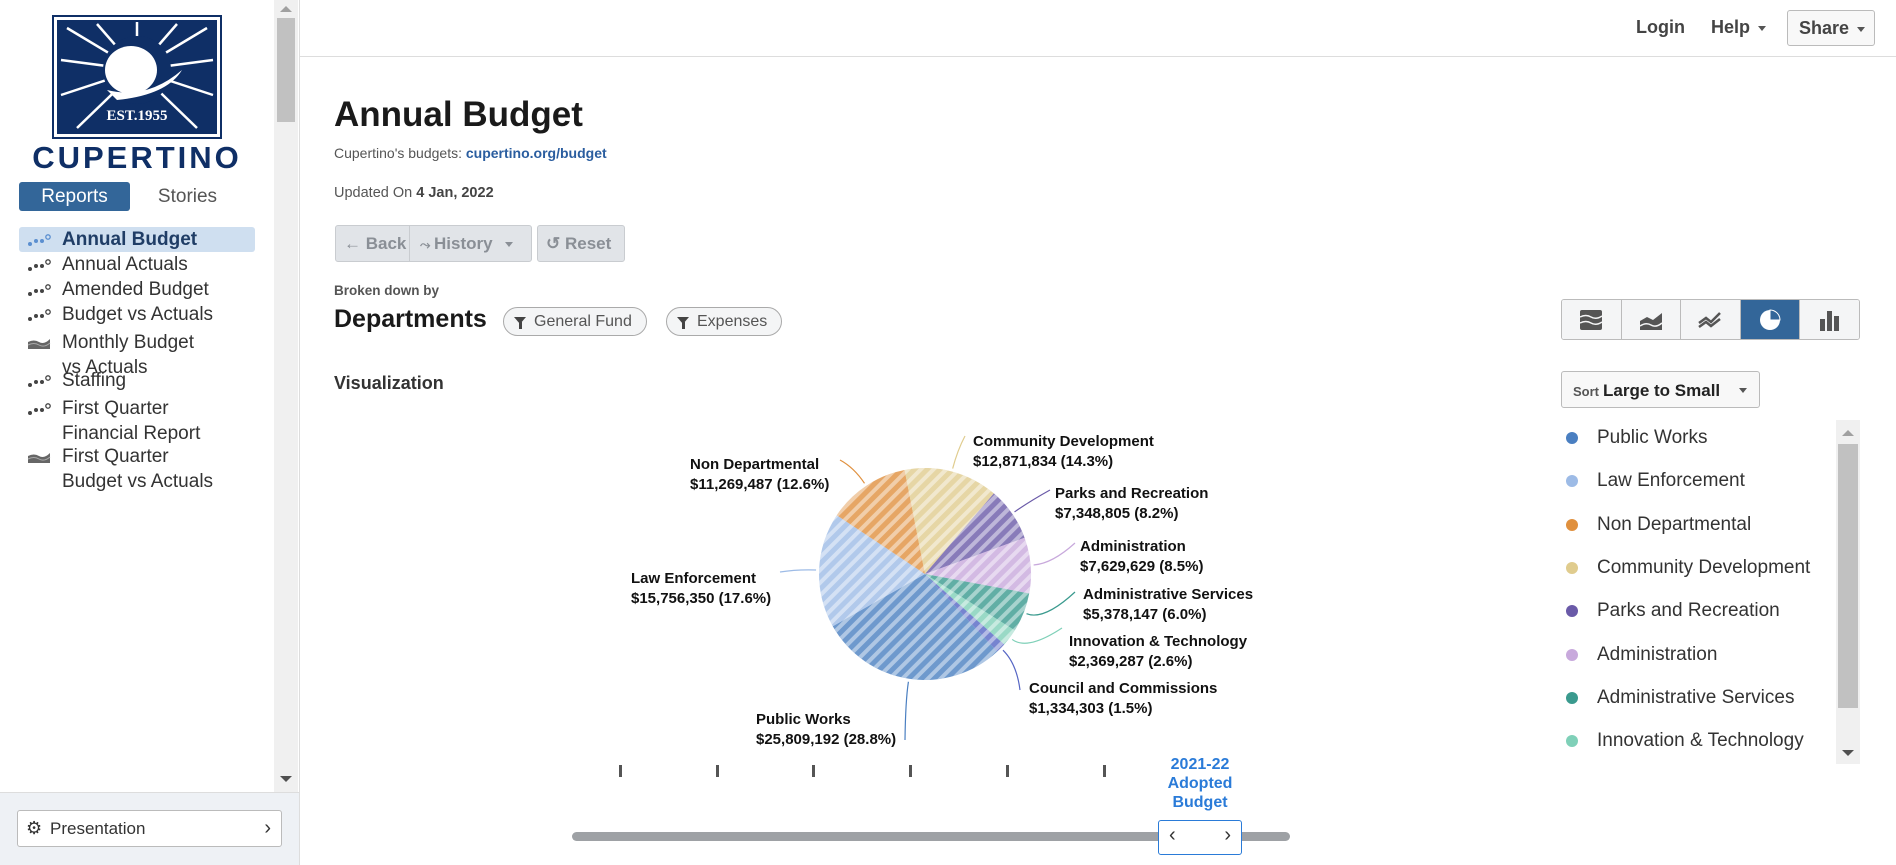  I want to click on pie-label-pct: 14.3%, so click(1087, 461).